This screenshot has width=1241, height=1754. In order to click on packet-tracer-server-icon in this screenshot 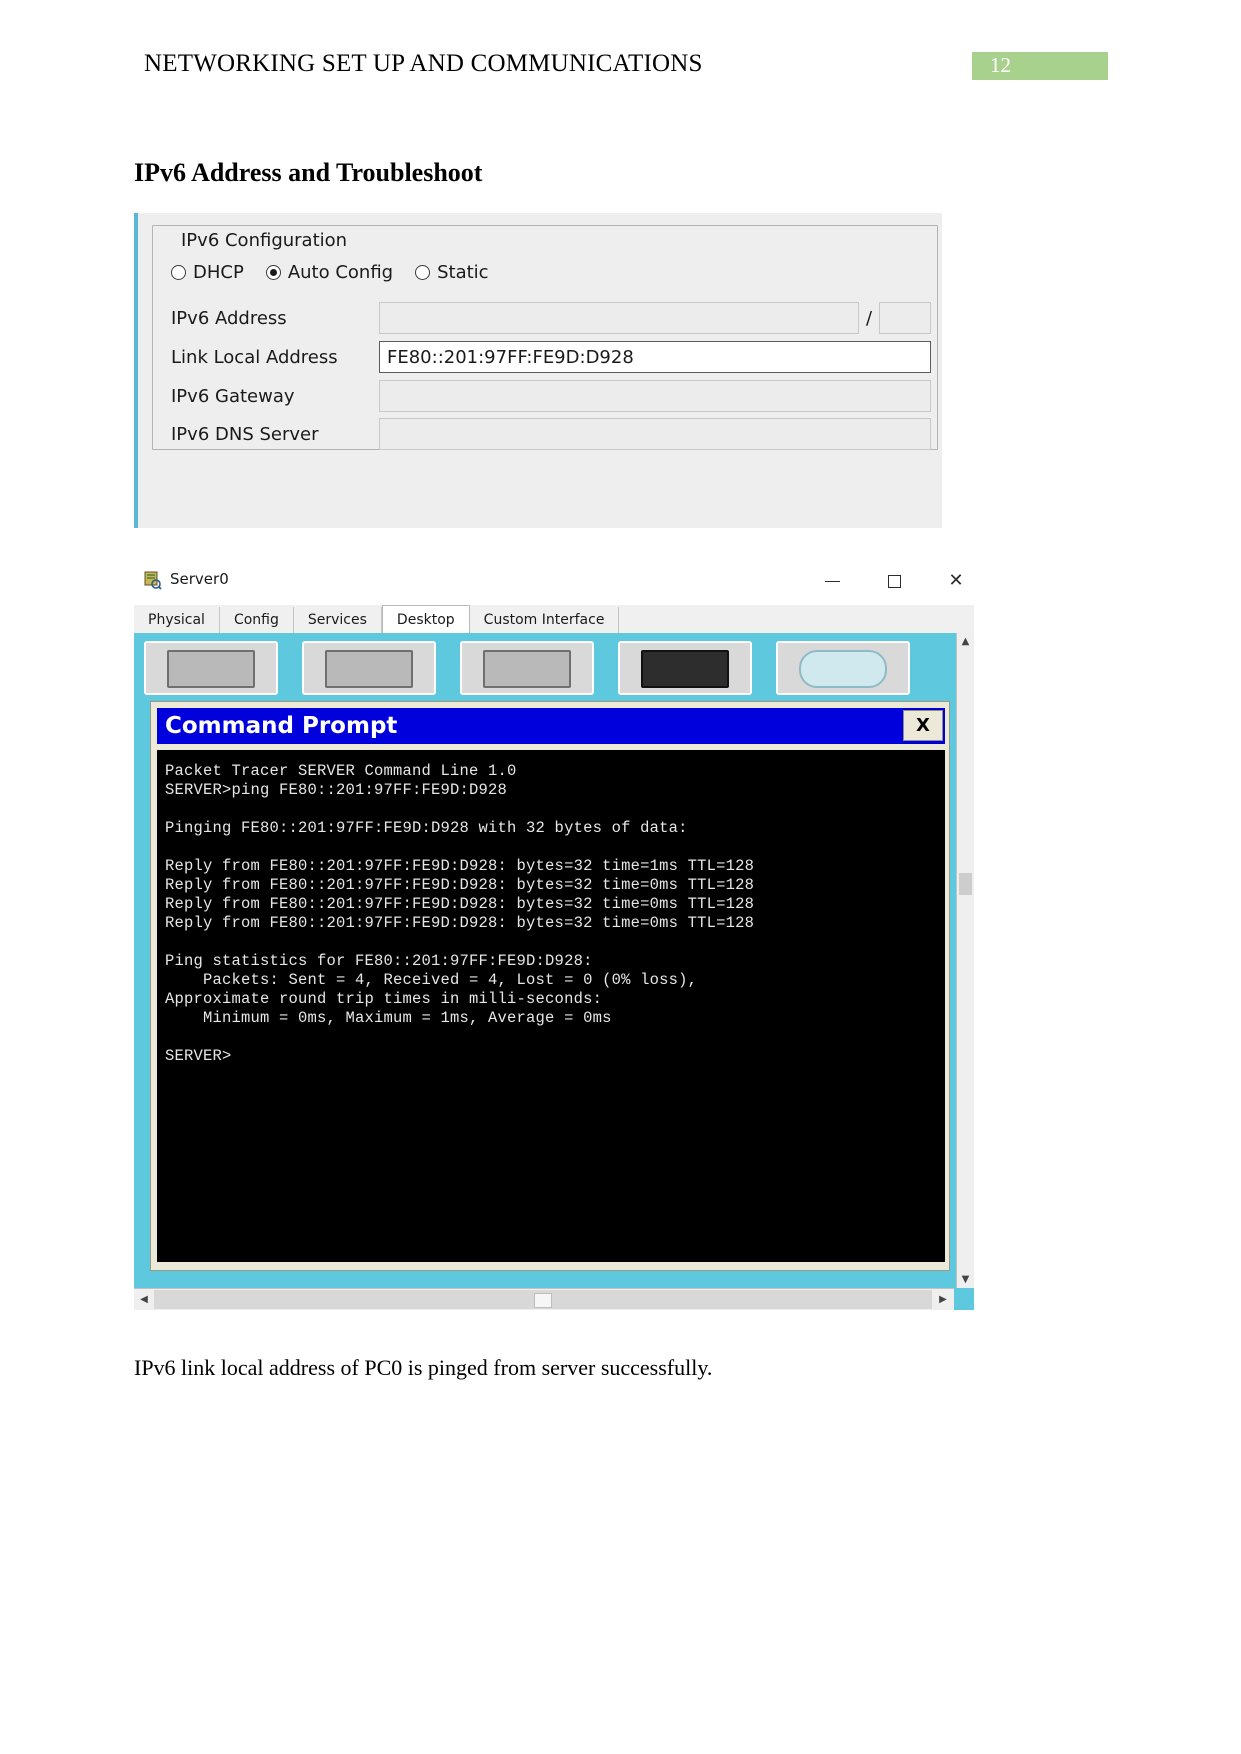, I will do `click(153, 580)`.